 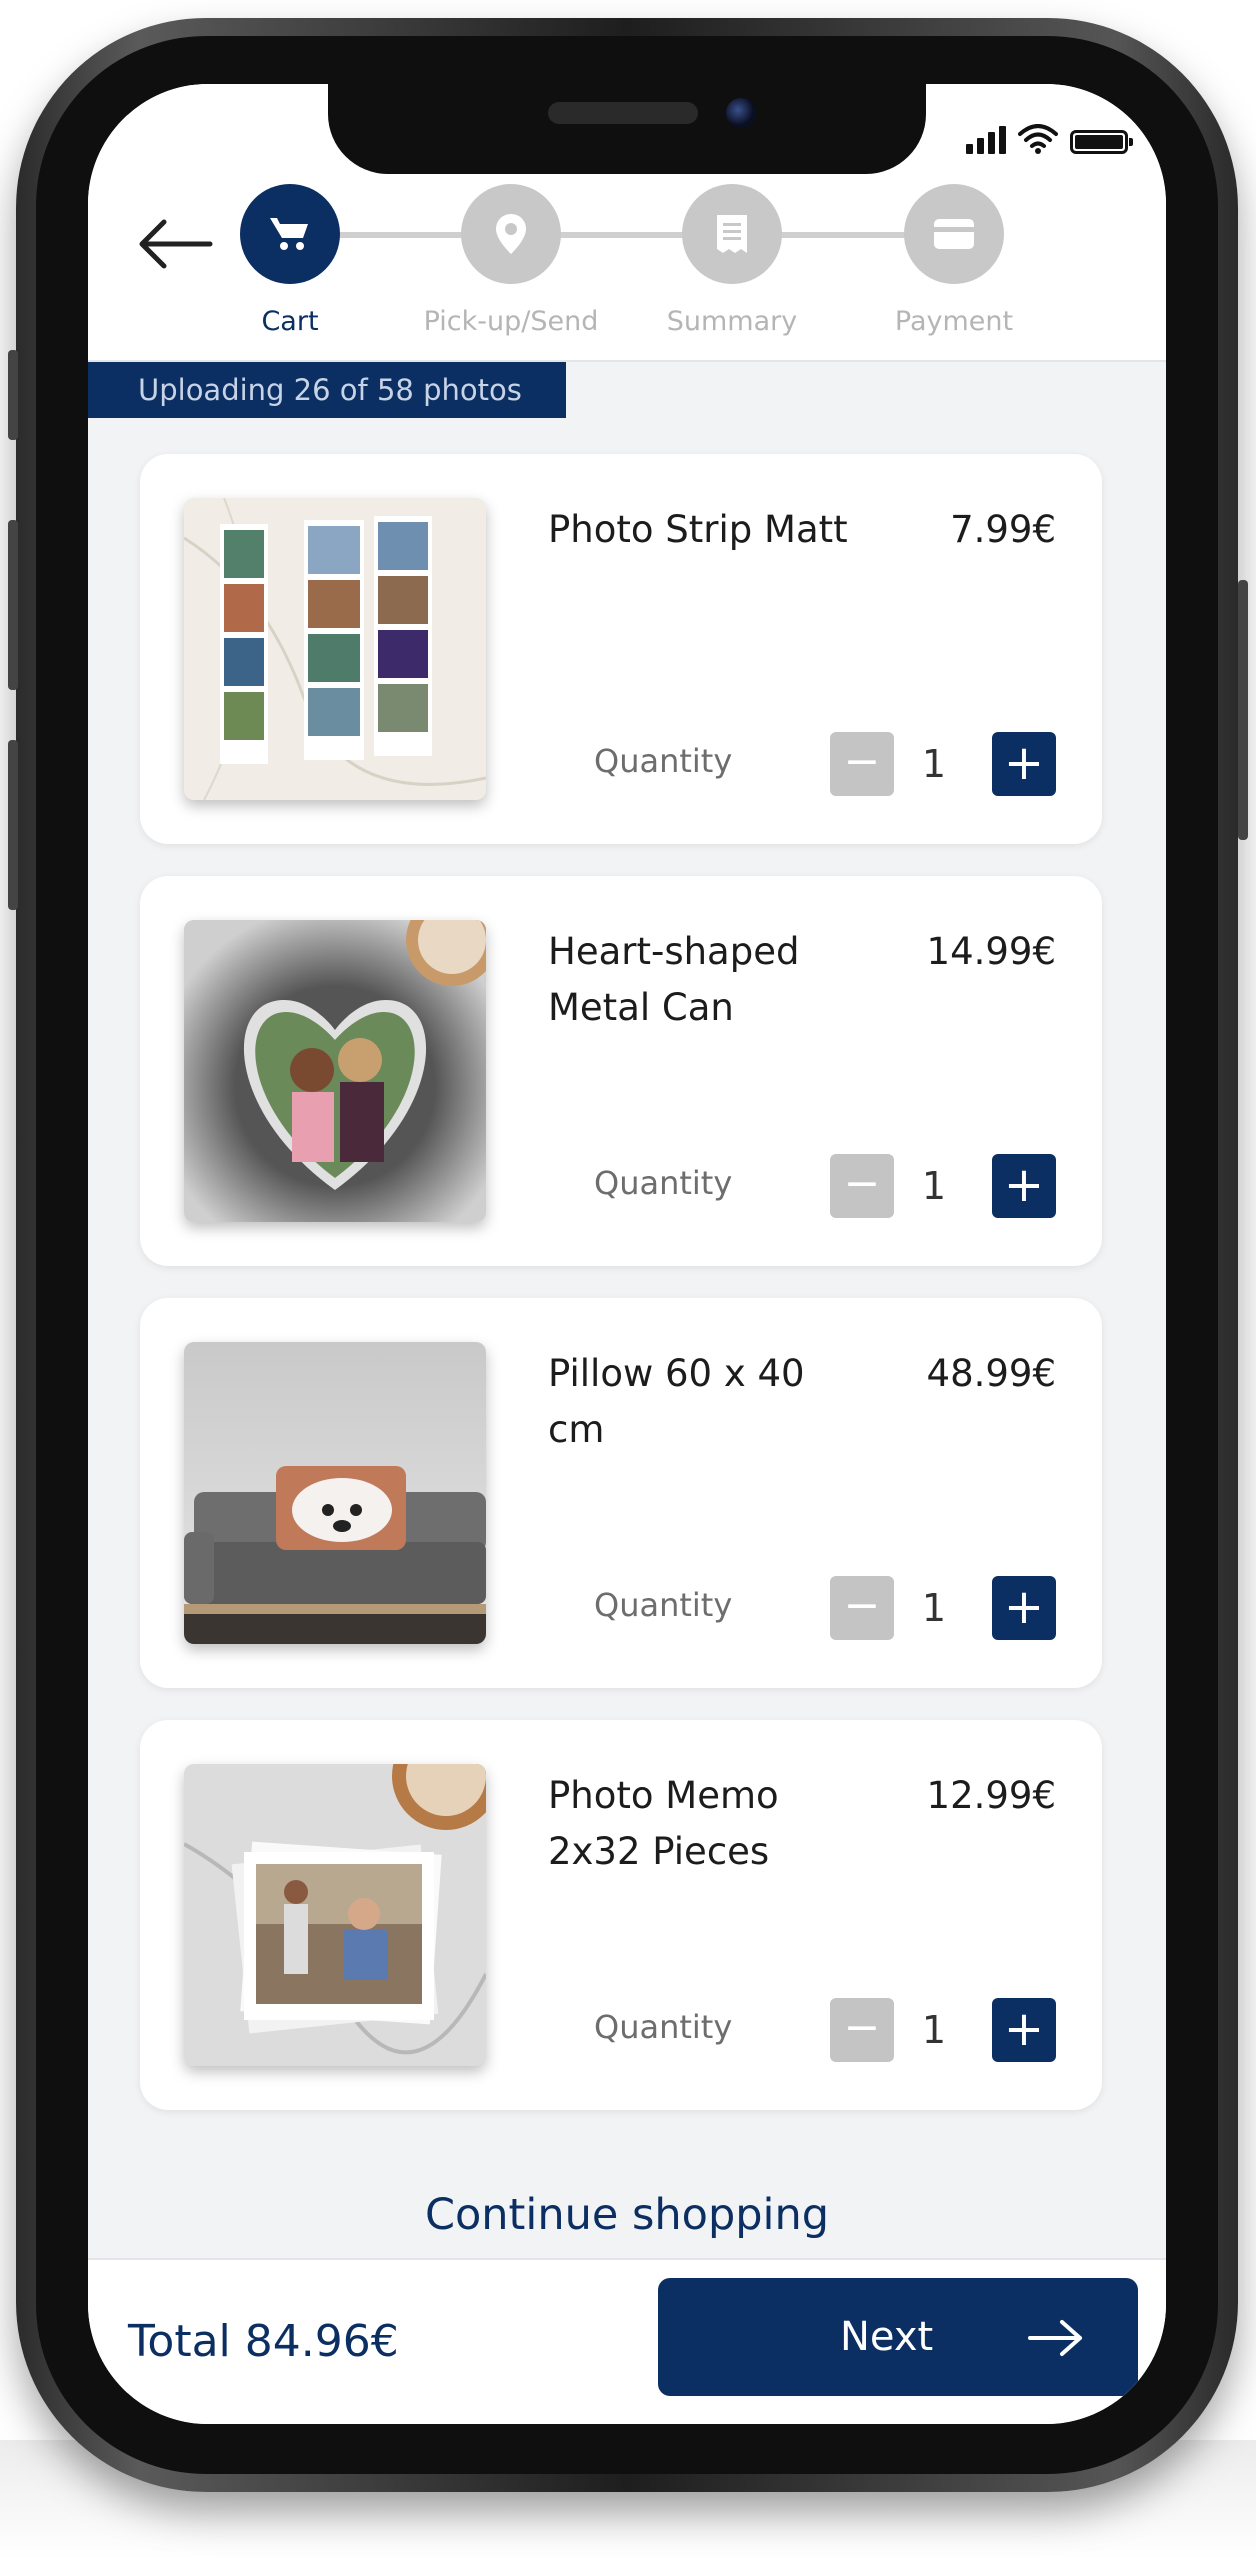 I want to click on step-summary: Summary, so click(x=732, y=260).